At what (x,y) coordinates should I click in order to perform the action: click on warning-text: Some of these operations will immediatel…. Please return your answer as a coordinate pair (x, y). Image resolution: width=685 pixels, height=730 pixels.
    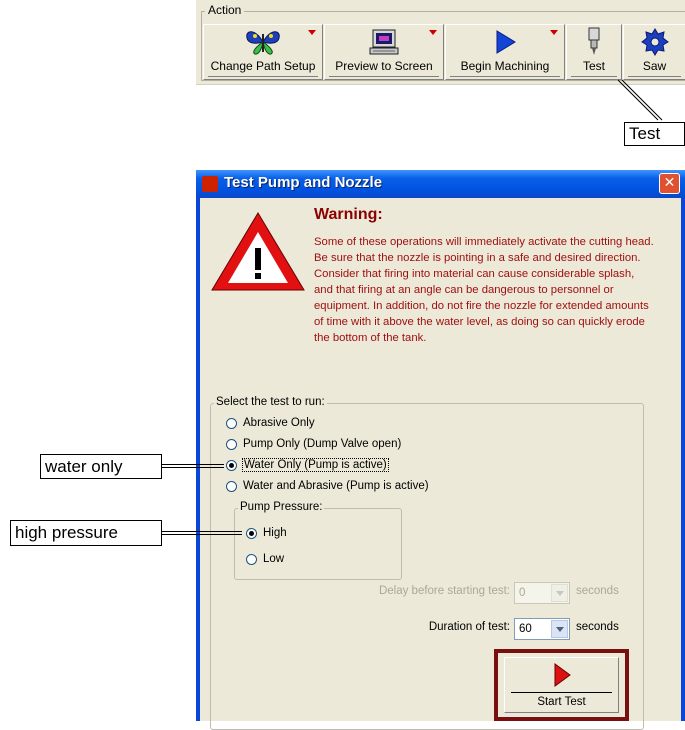
    Looking at the image, I should click on (484, 290).